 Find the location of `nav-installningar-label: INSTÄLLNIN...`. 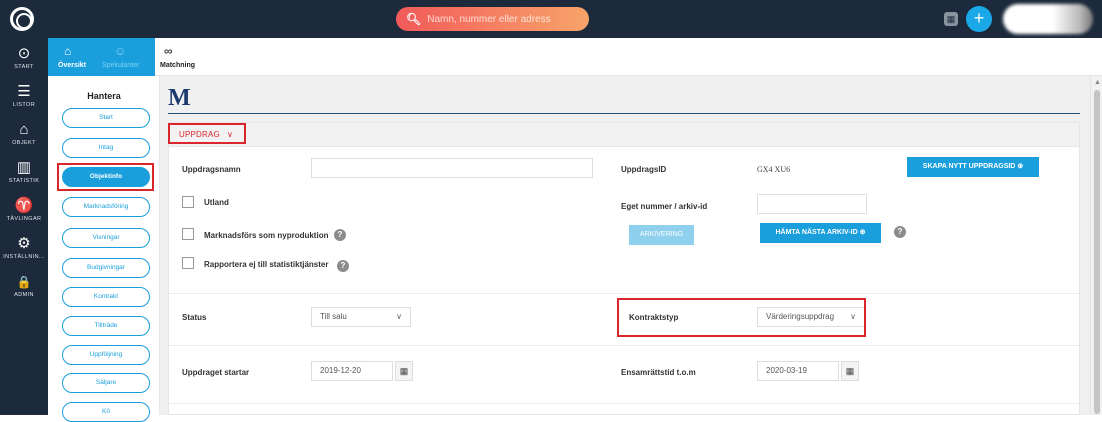

nav-installningar-label: INSTÄLLNIN... is located at coordinates (24, 257).